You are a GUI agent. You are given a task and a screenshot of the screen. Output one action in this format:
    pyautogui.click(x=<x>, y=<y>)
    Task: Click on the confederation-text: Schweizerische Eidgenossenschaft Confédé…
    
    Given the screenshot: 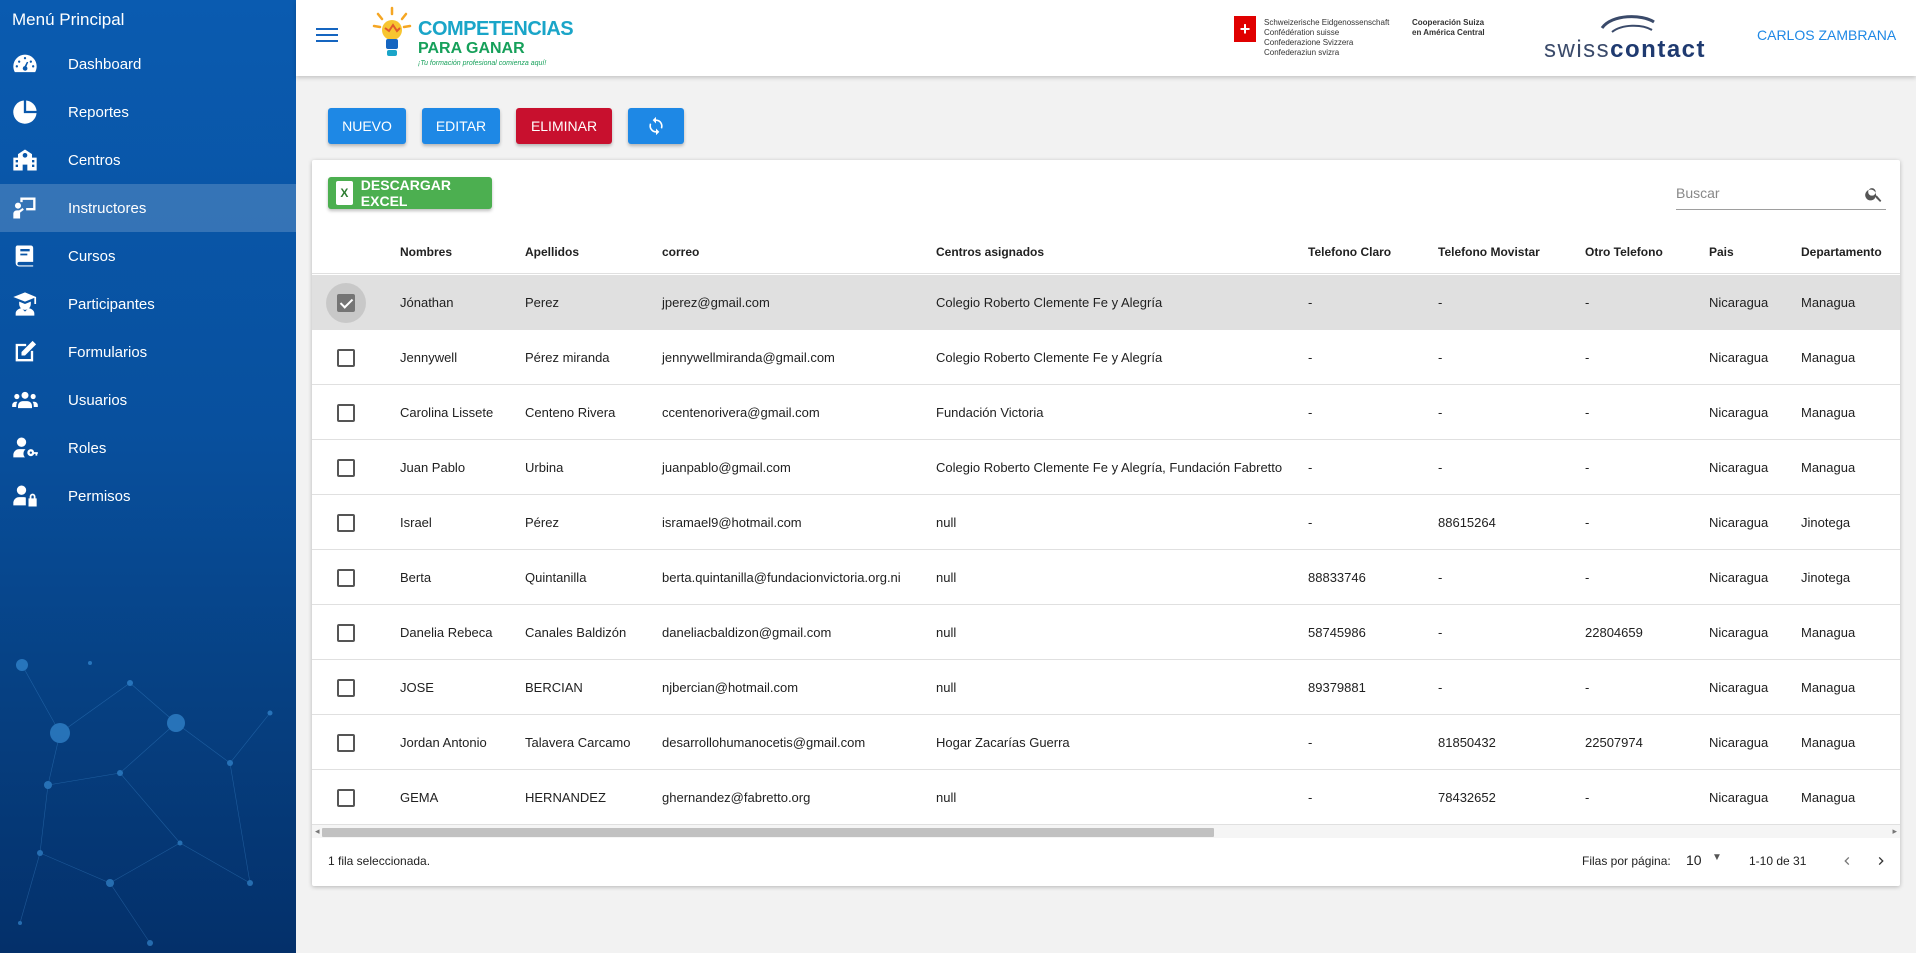 What is the action you would take?
    pyautogui.click(x=1327, y=37)
    